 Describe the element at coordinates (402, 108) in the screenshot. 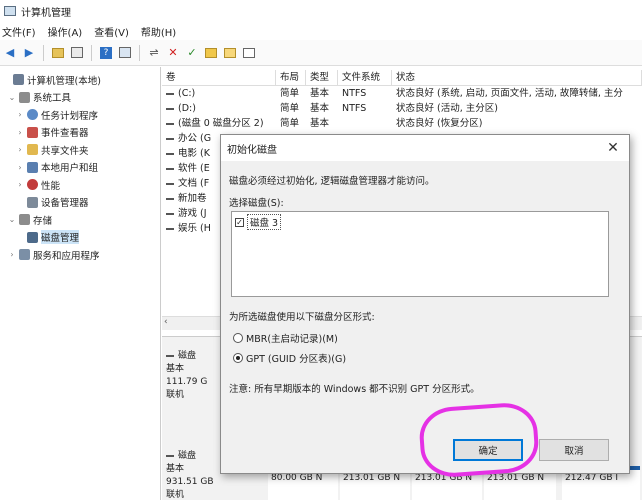

I see `table-row: (D:) 简单 基本 NTFS 状态良好 (活动, 主分区)` at that location.